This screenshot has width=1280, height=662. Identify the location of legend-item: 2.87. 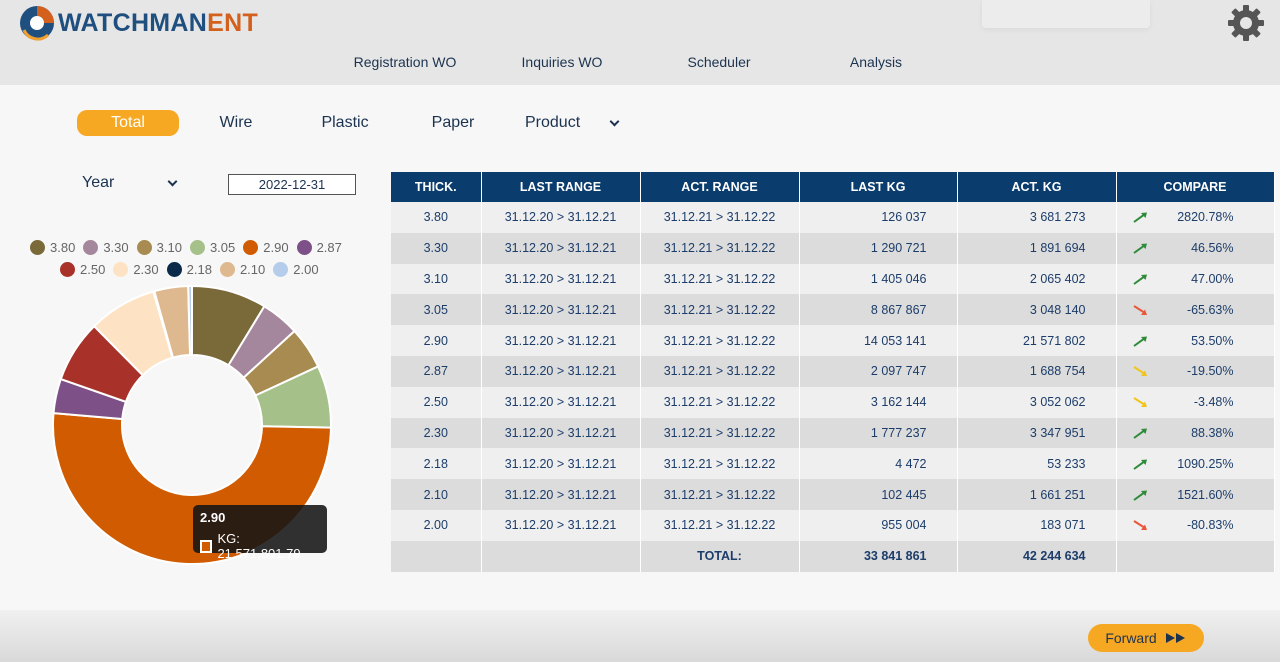
(319, 247).